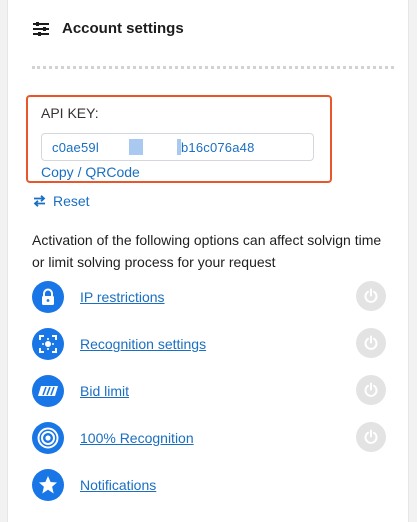 This screenshot has width=417, height=522. I want to click on redacted-block, so click(135, 147).